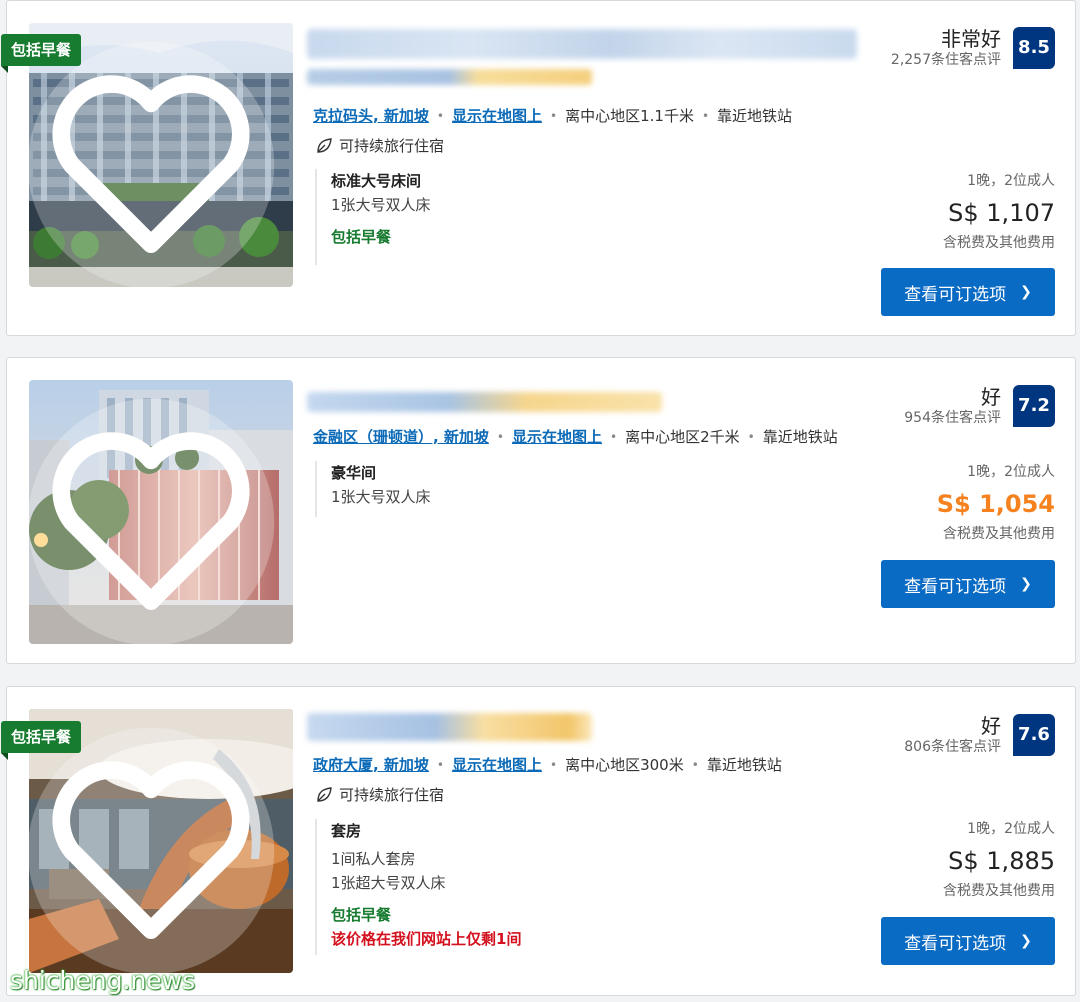 The image size is (1080, 1002). I want to click on unit-info: 1间私人套房, so click(373, 859).